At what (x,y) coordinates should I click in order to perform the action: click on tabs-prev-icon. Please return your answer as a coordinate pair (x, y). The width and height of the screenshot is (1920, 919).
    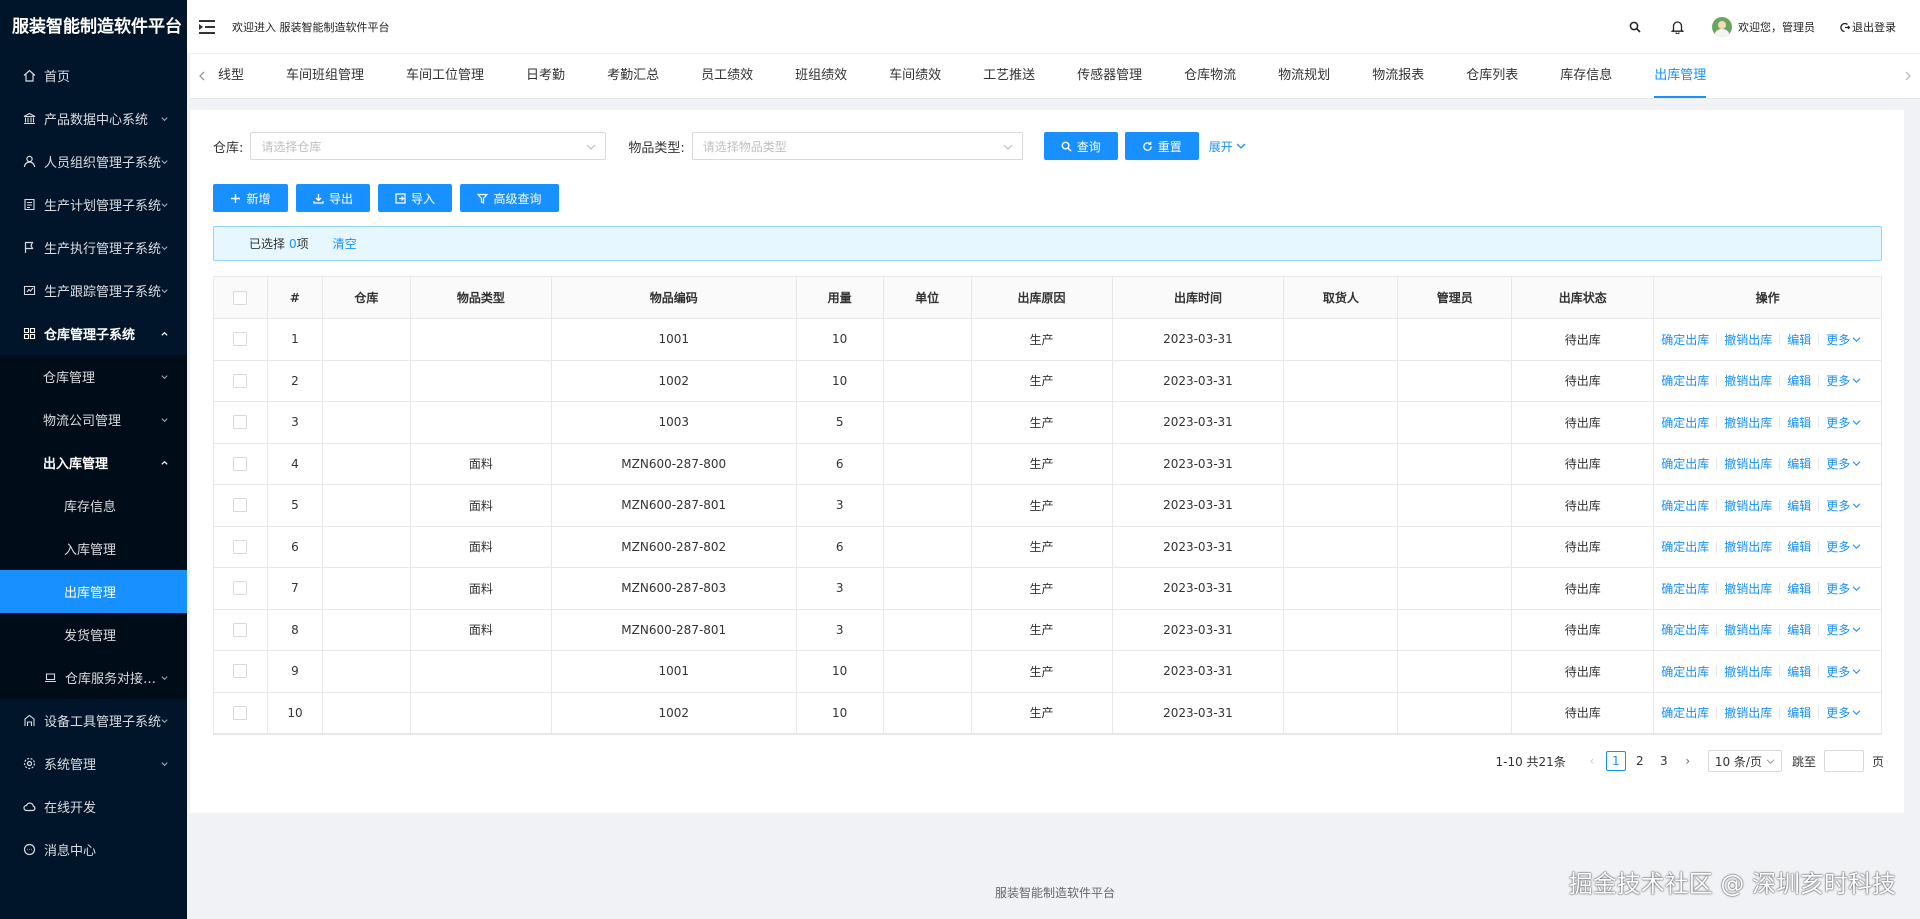
    Looking at the image, I should click on (202, 76).